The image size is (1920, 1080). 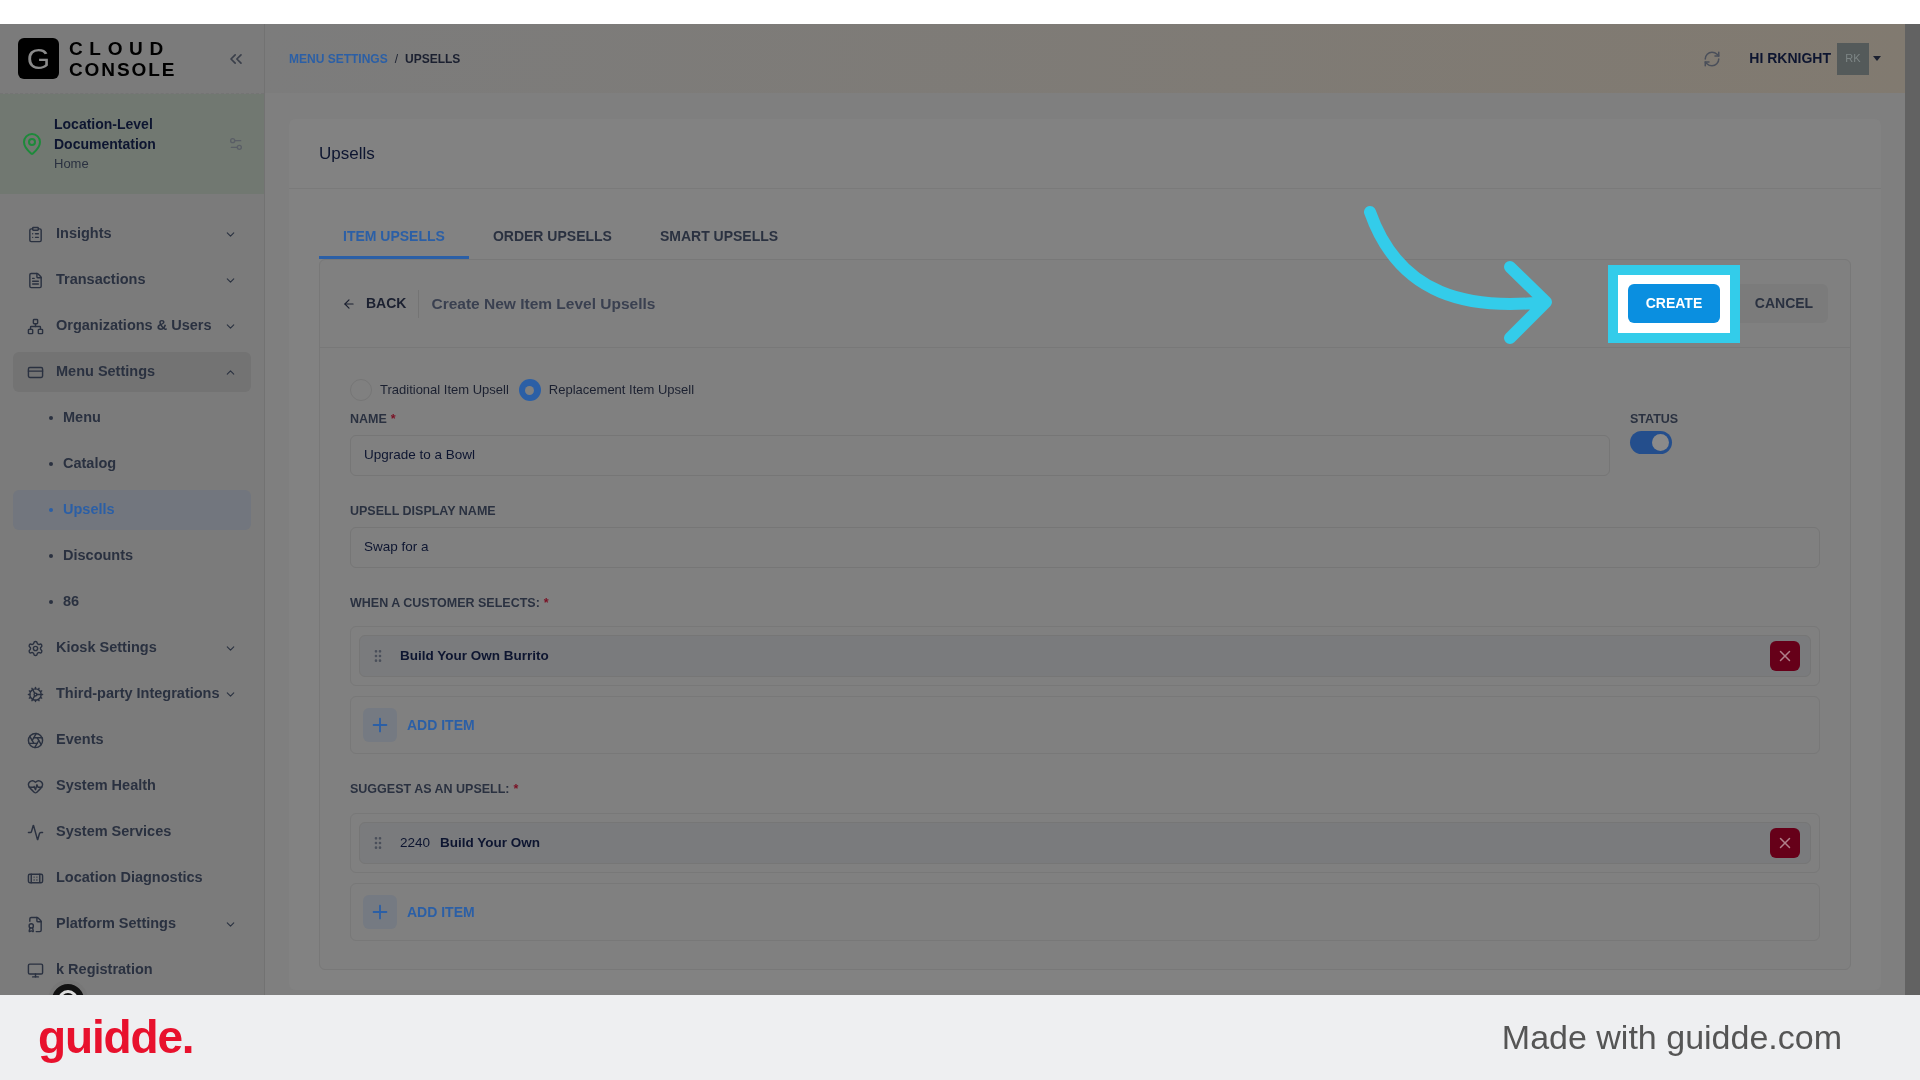 I want to click on nav-item: Third-party Integrations, so click(x=132, y=694).